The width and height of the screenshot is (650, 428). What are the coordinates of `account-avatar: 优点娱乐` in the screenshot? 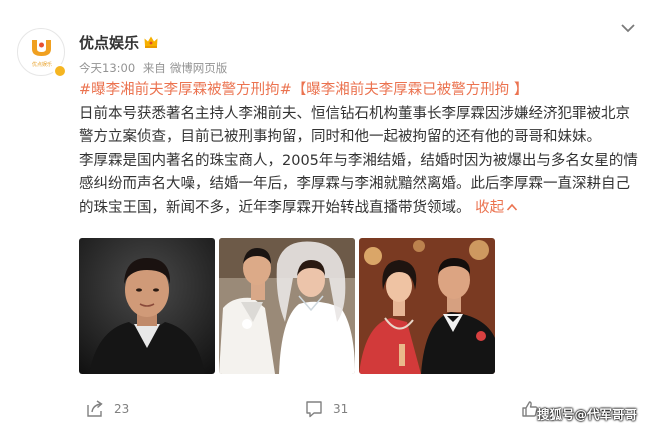 It's located at (42, 53).